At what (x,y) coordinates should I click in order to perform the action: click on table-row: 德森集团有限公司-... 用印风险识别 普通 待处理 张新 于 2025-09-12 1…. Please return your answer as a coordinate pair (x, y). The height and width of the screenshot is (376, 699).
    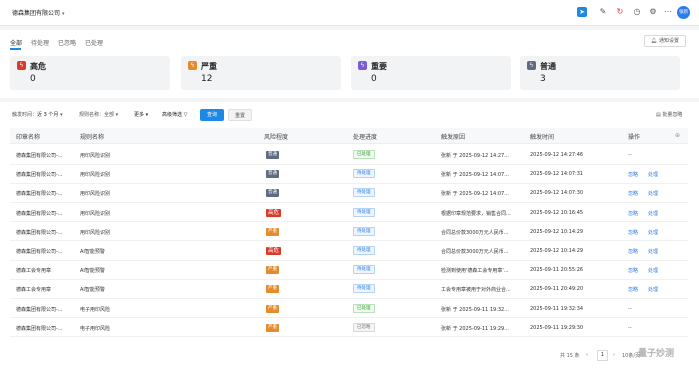
    Looking at the image, I should click on (349, 193).